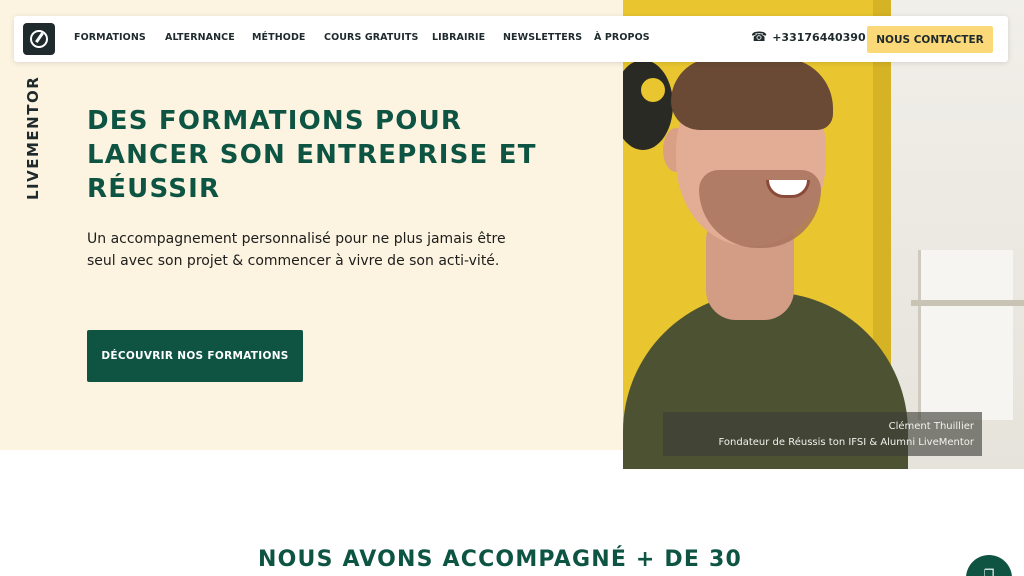 Image resolution: width=1024 pixels, height=576 pixels. Describe the element at coordinates (371, 37) in the screenshot. I see `nav-item-cours-gratuits: COURS GRATUITS` at that location.